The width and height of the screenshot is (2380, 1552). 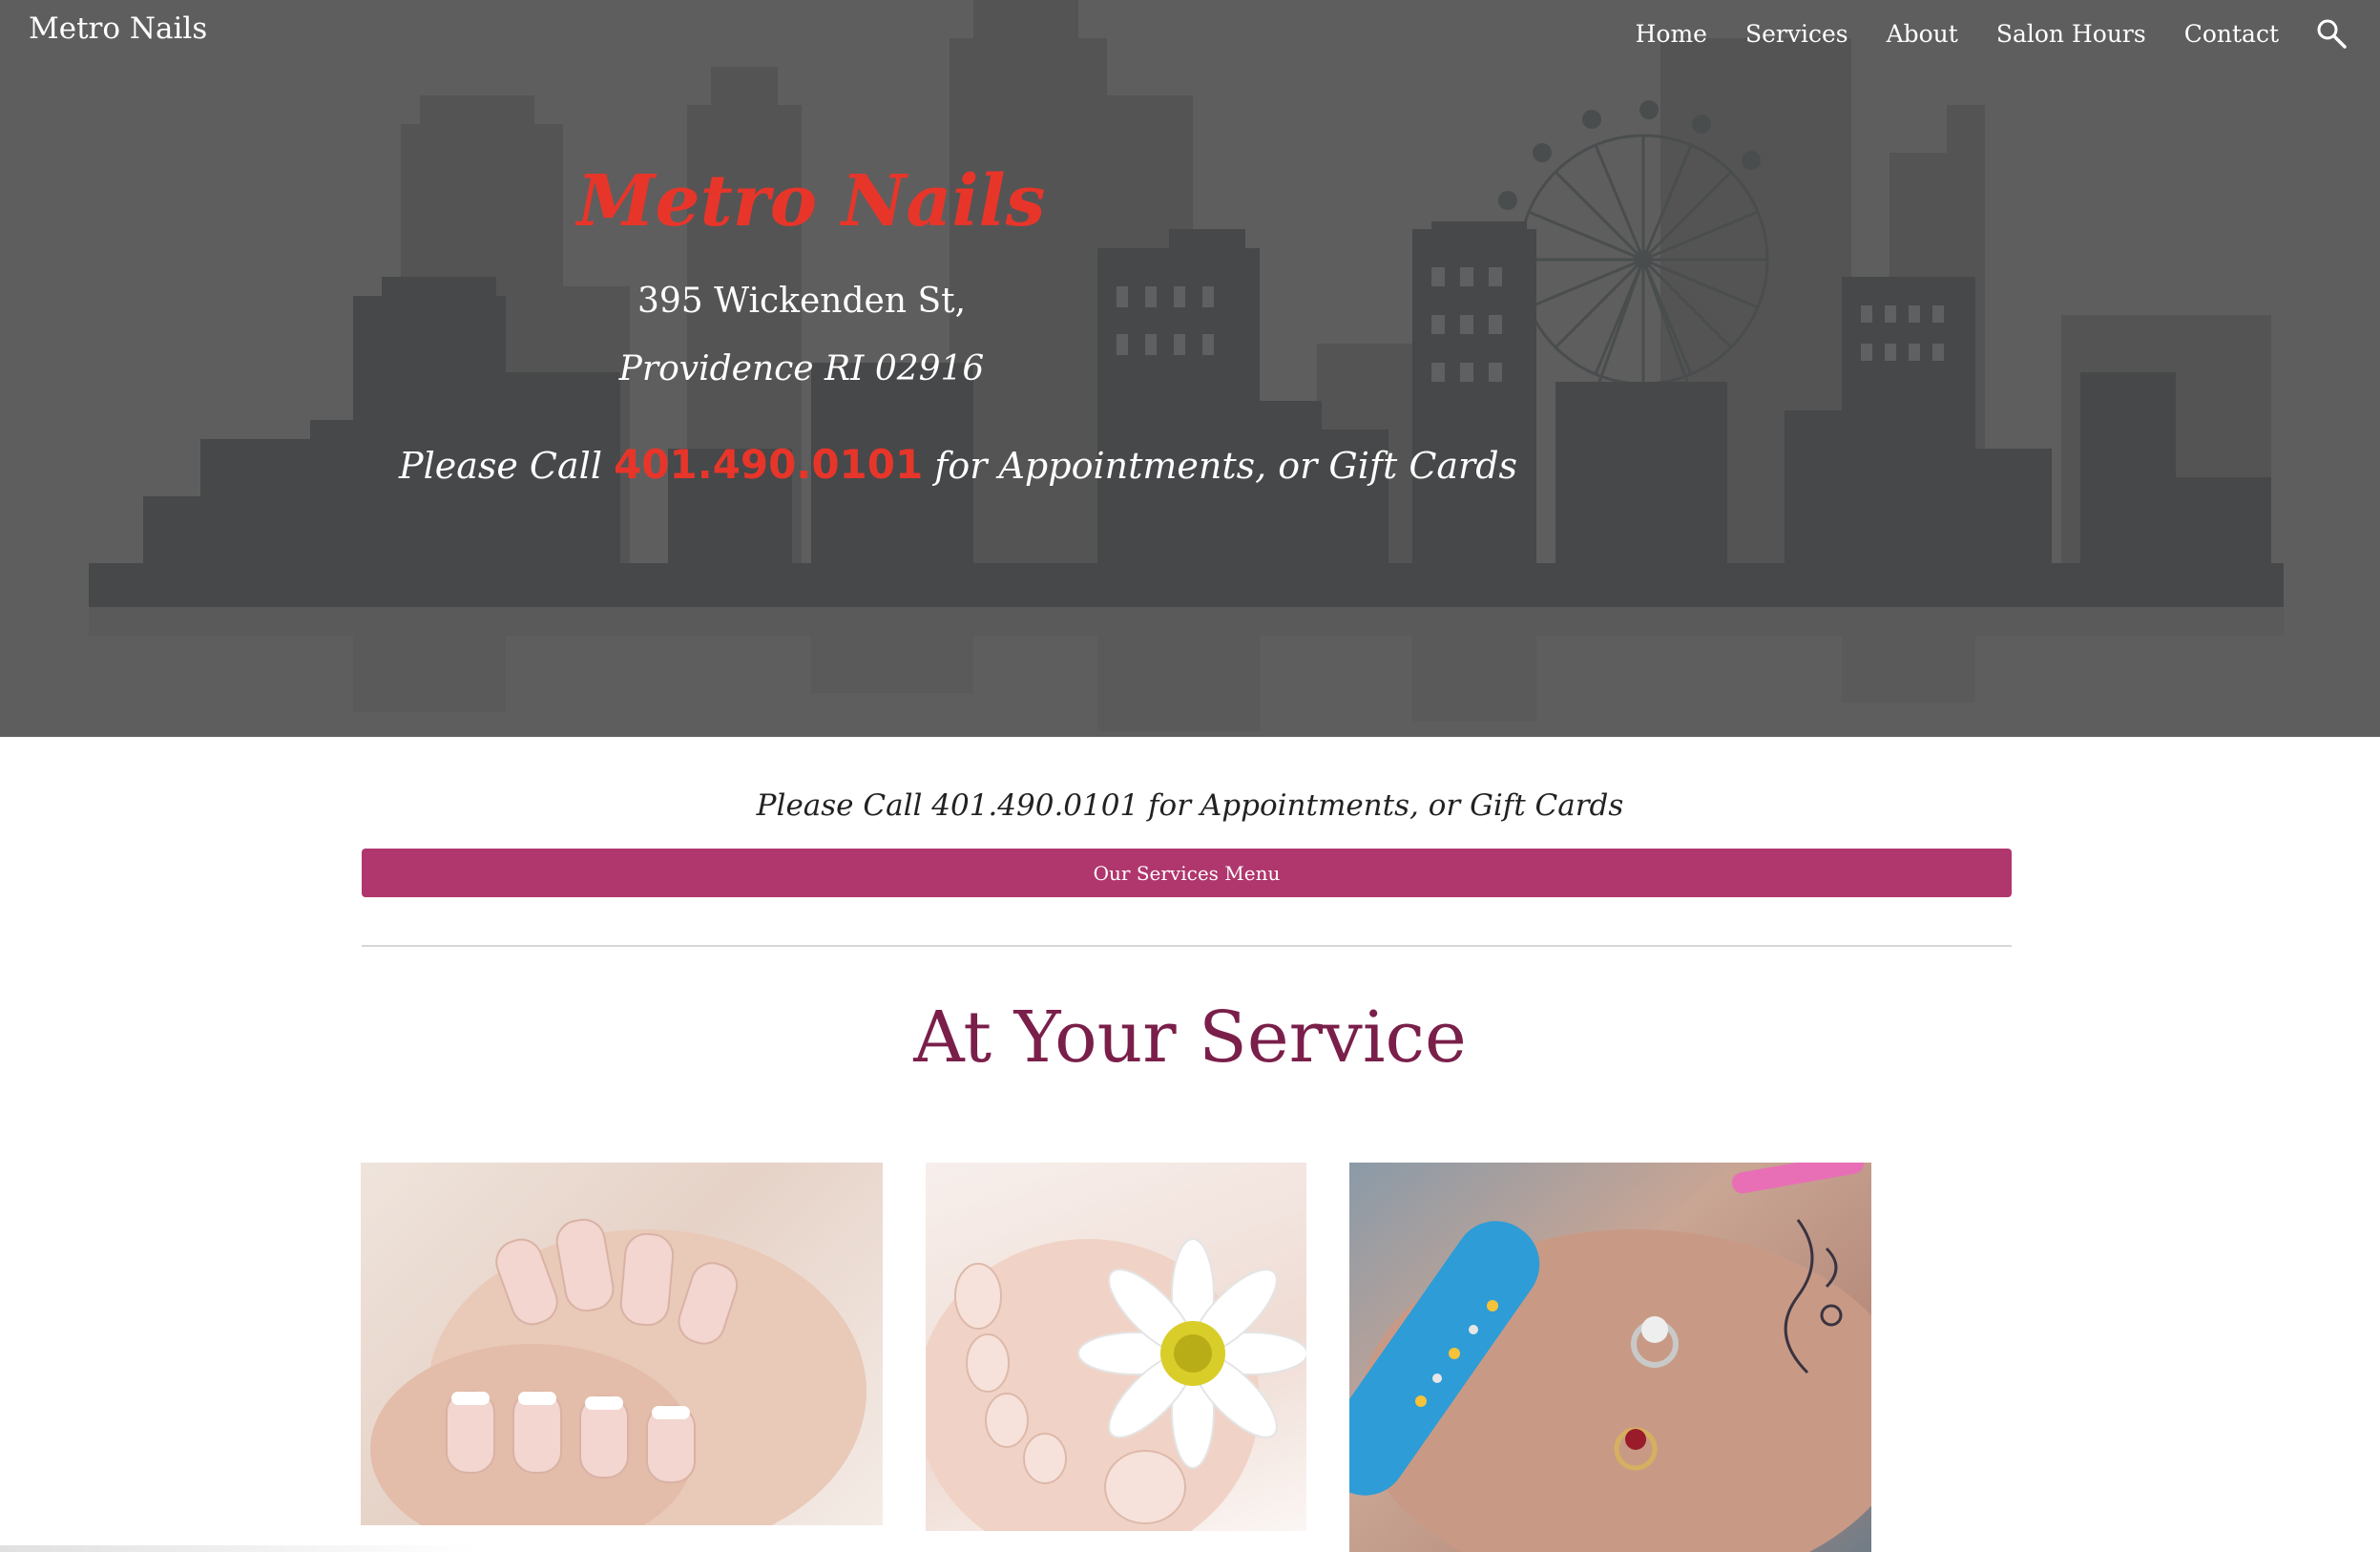 I want to click on address-line-1: 395 Wickenden St,, so click(x=802, y=301).